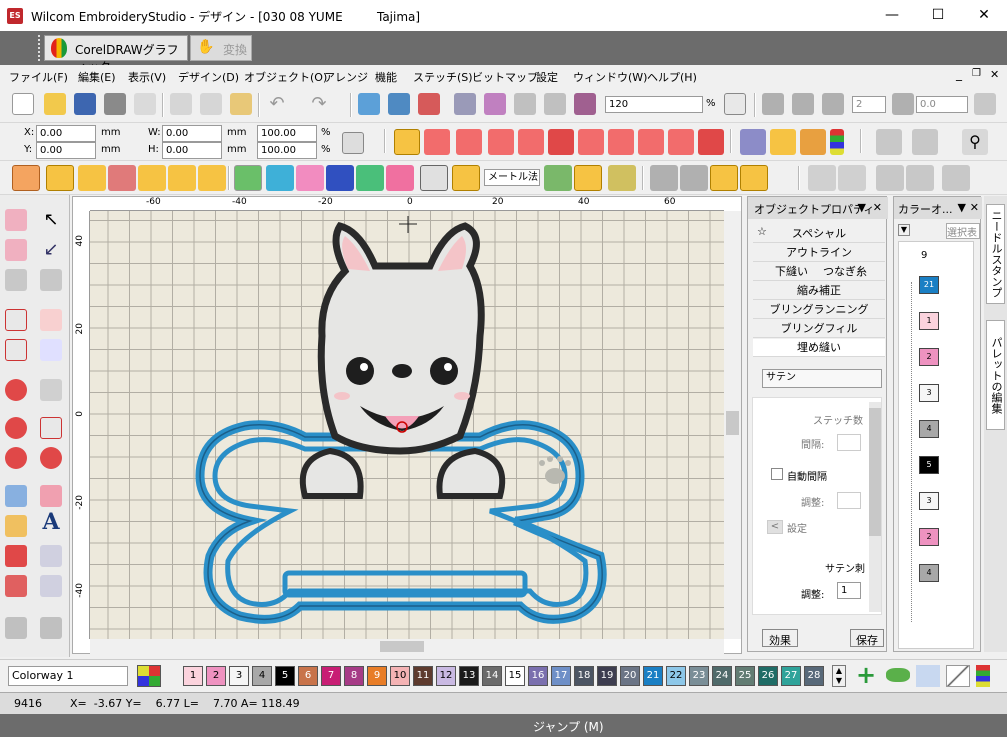 Image resolution: width=1007 pixels, height=737 pixels. Describe the element at coordinates (610, 77) in the screenshot. I see `menu-window: ウィンドウ(W)` at that location.